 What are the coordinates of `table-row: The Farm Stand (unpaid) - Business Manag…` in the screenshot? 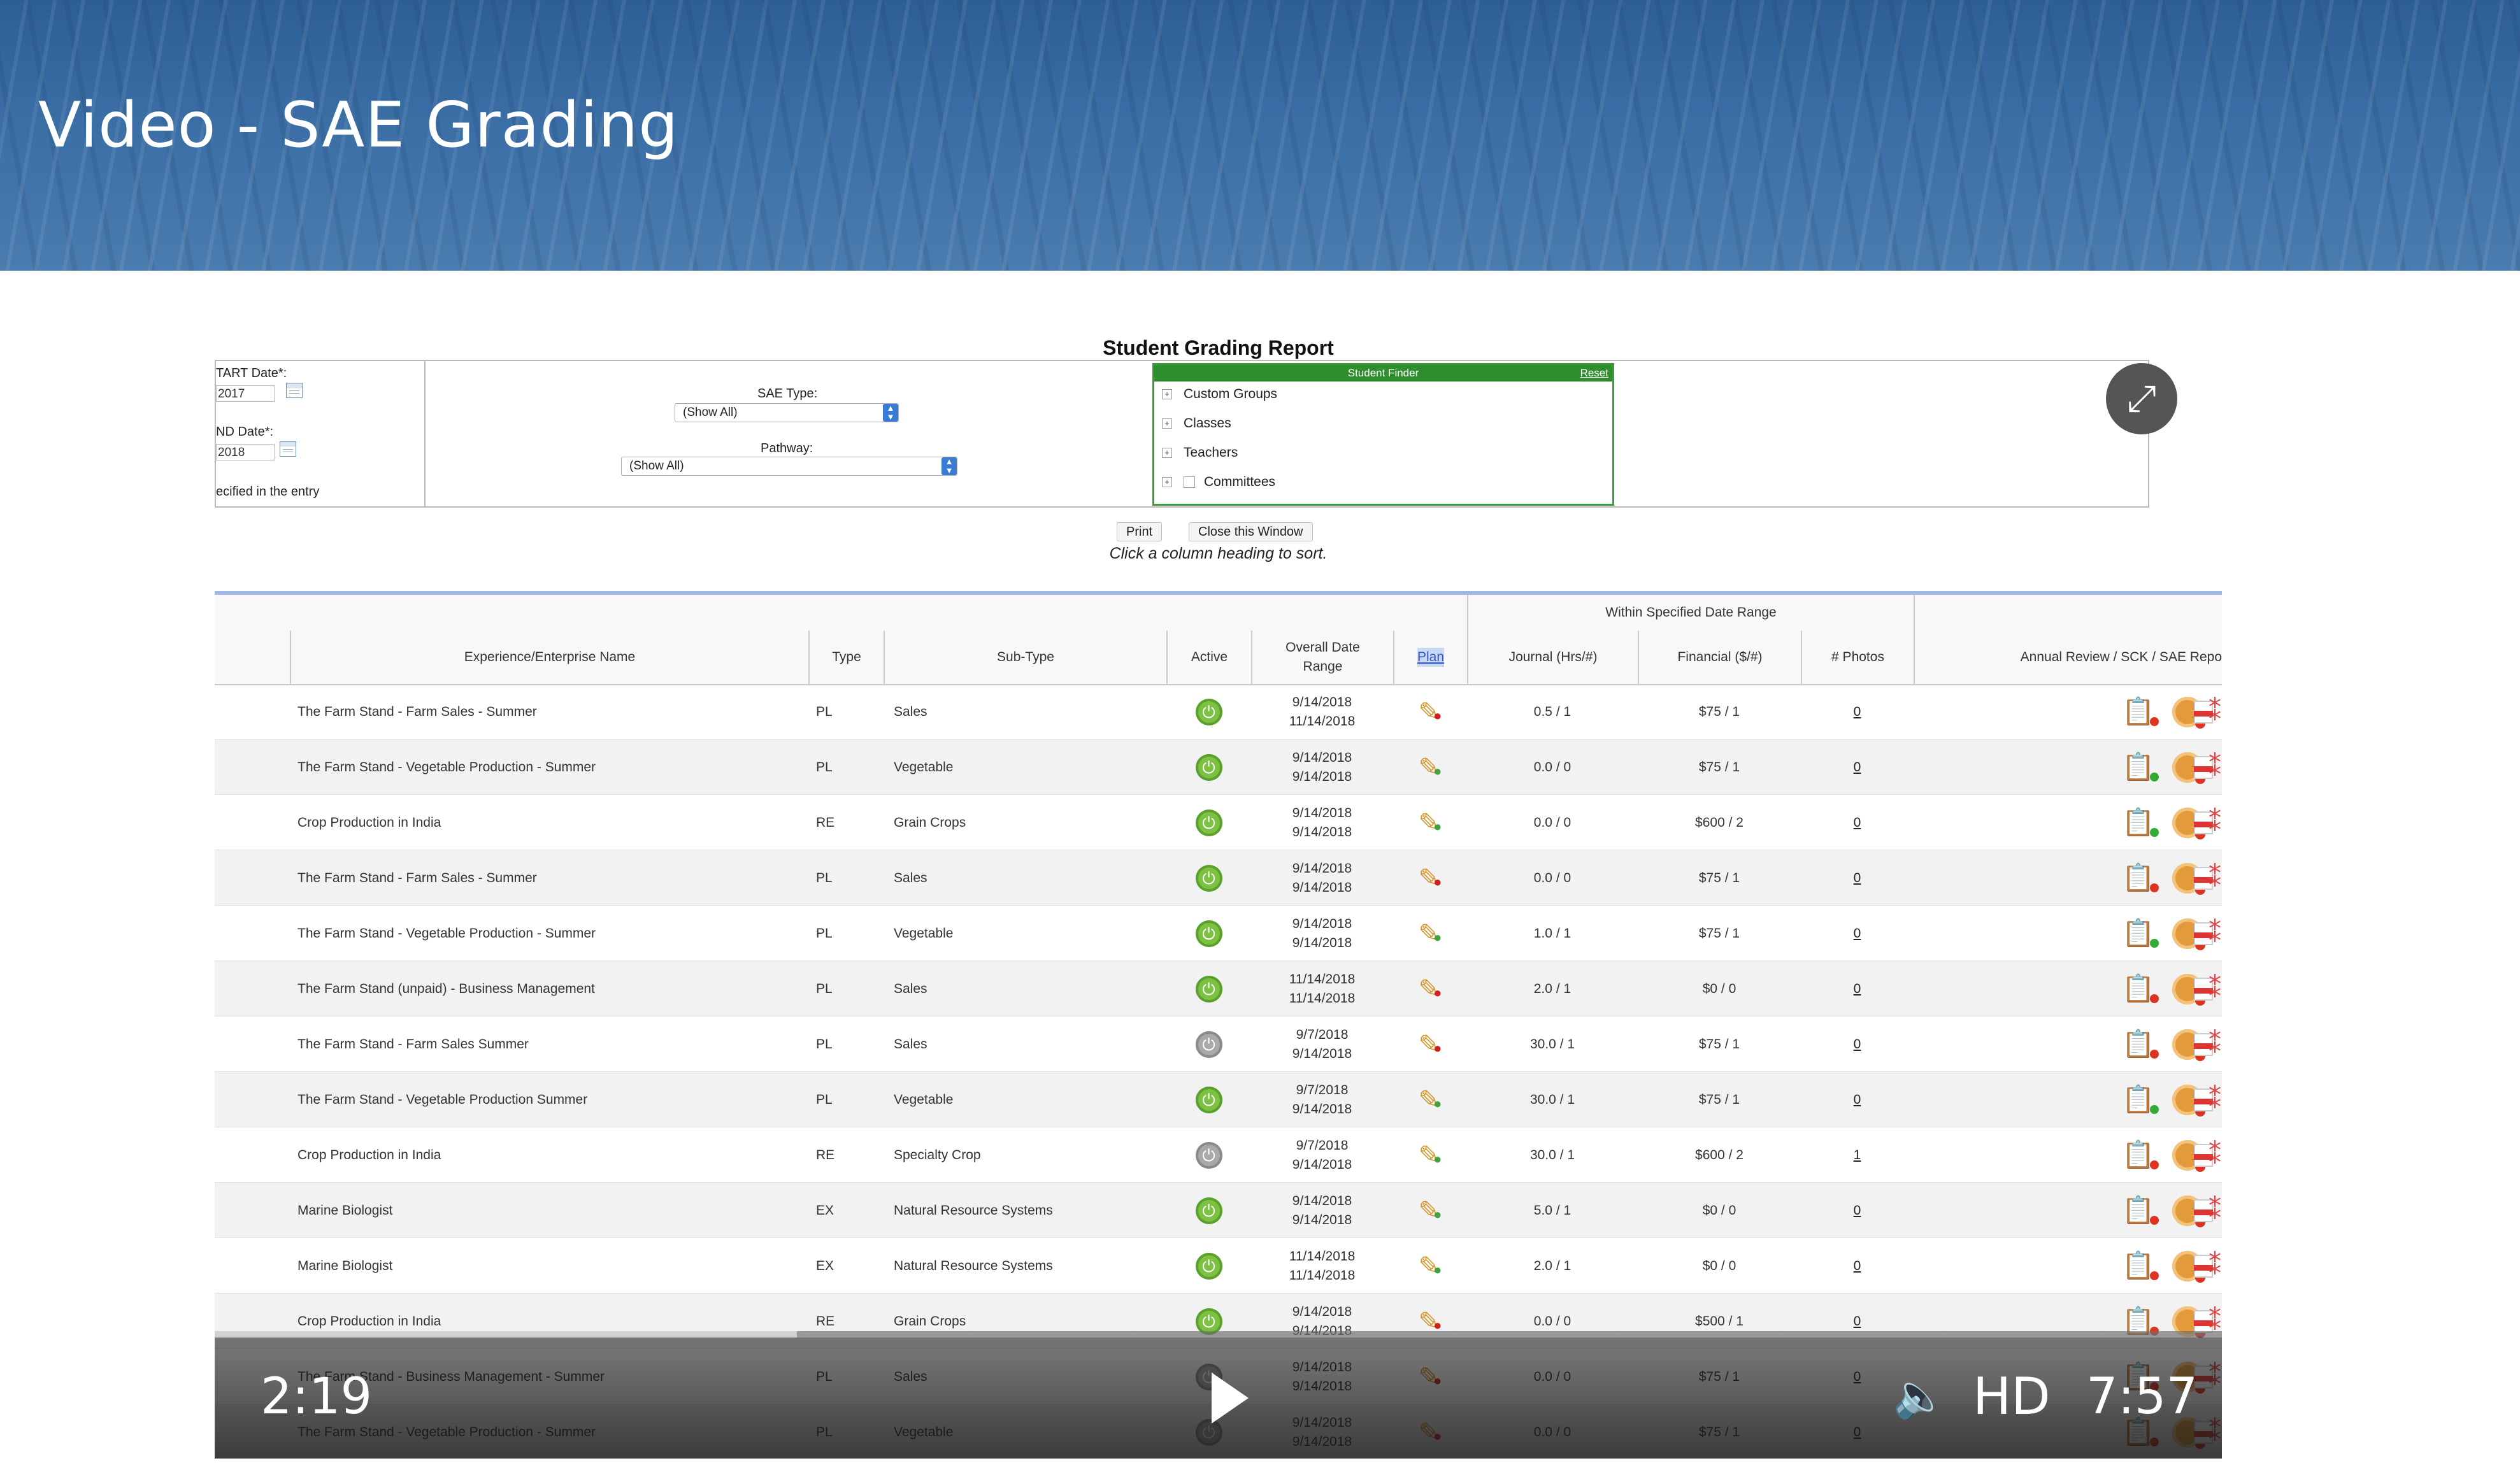 It's located at (1218, 989).